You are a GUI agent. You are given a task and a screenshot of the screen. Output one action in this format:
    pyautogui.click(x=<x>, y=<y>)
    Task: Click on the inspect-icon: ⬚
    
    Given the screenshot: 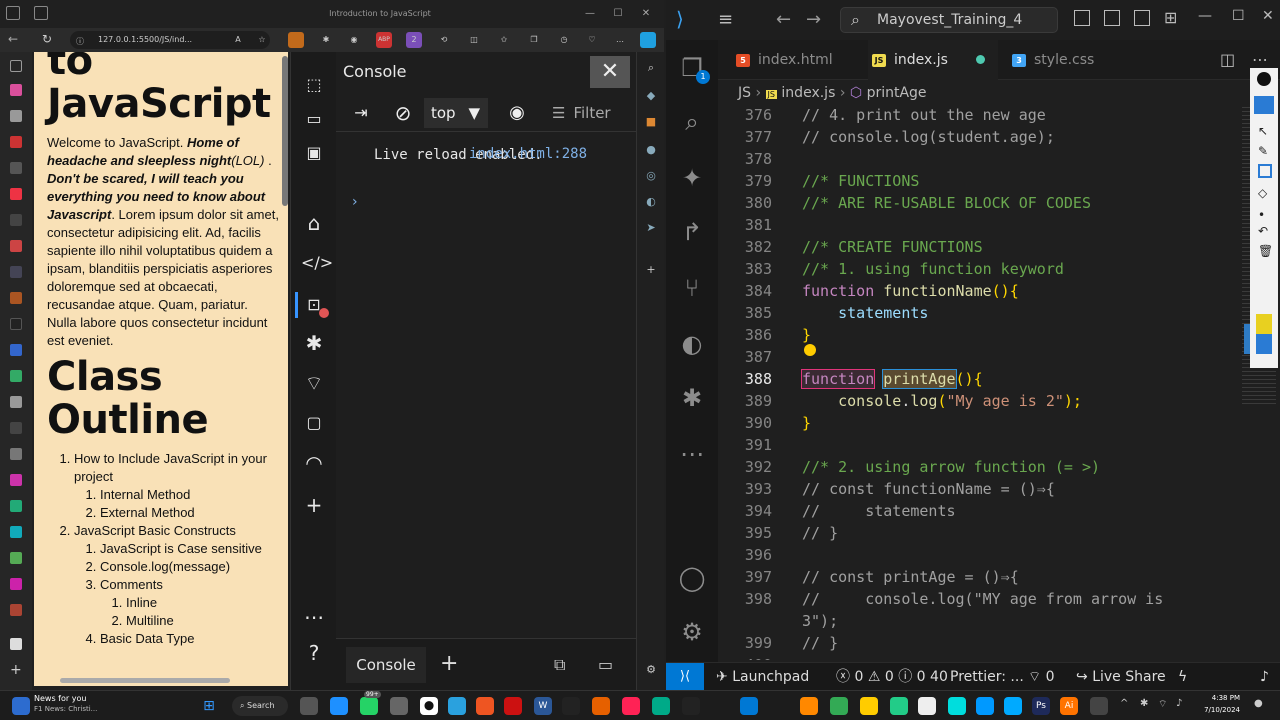 What is the action you would take?
    pyautogui.click(x=314, y=85)
    